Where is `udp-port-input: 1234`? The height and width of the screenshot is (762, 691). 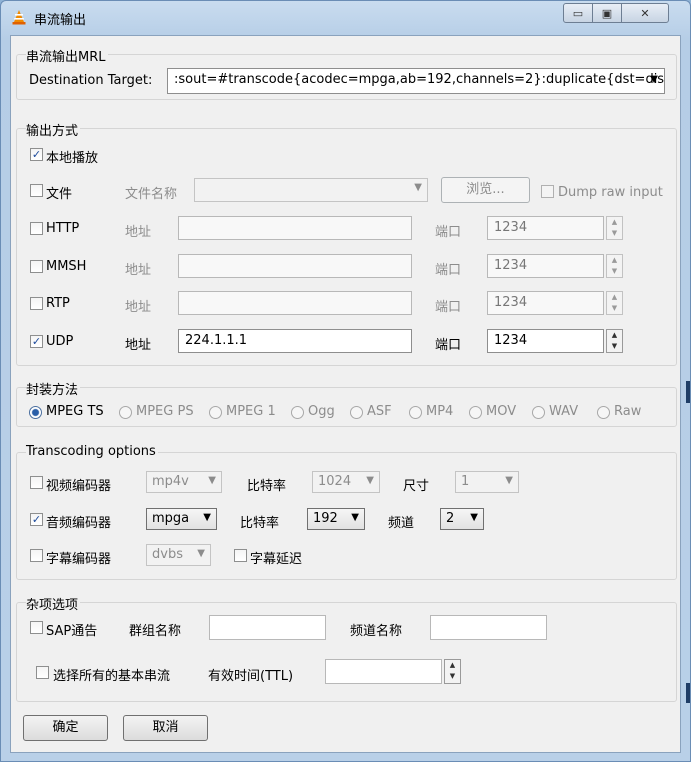 udp-port-input: 1234 is located at coordinates (545, 341).